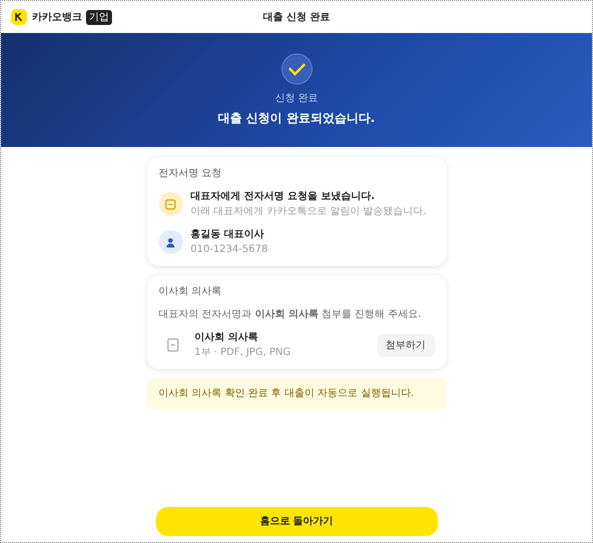 This screenshot has width=593, height=543. I want to click on person-icon, so click(170, 242).